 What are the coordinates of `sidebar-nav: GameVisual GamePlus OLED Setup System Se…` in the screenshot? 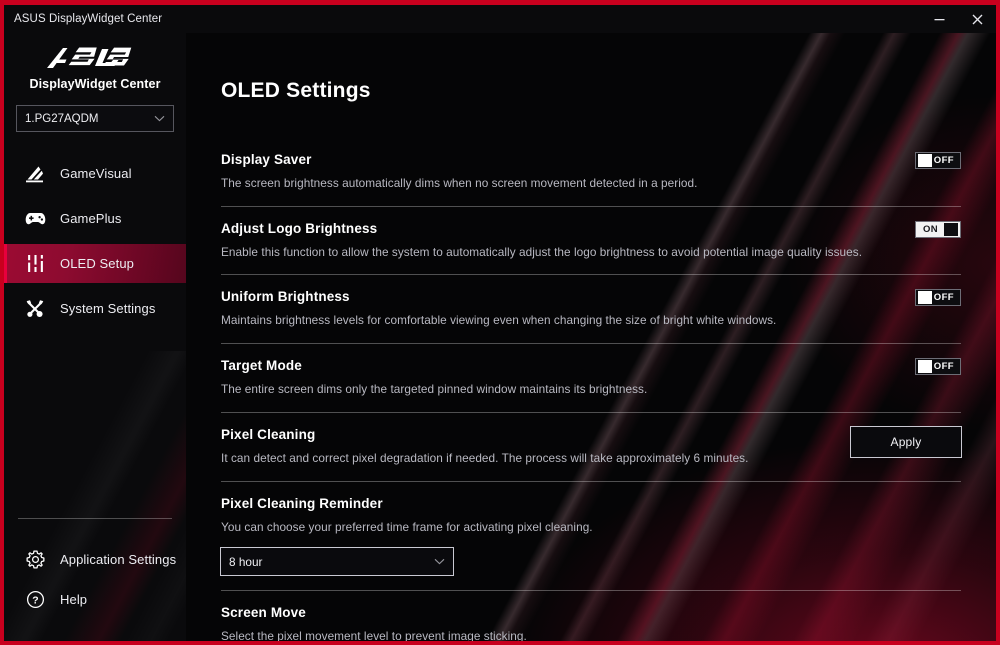 It's located at (95, 241).